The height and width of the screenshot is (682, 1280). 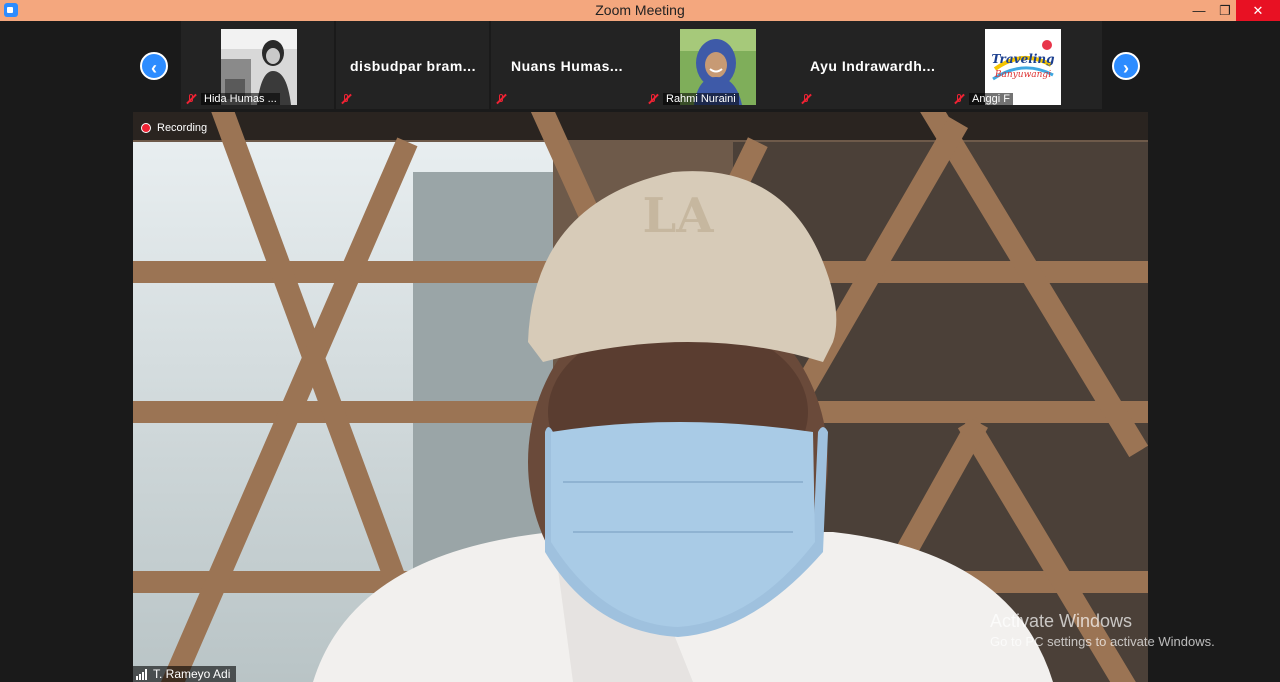 I want to click on participant-tile: Traveling Banyuwangi Anggi F, so click(x=1025, y=65).